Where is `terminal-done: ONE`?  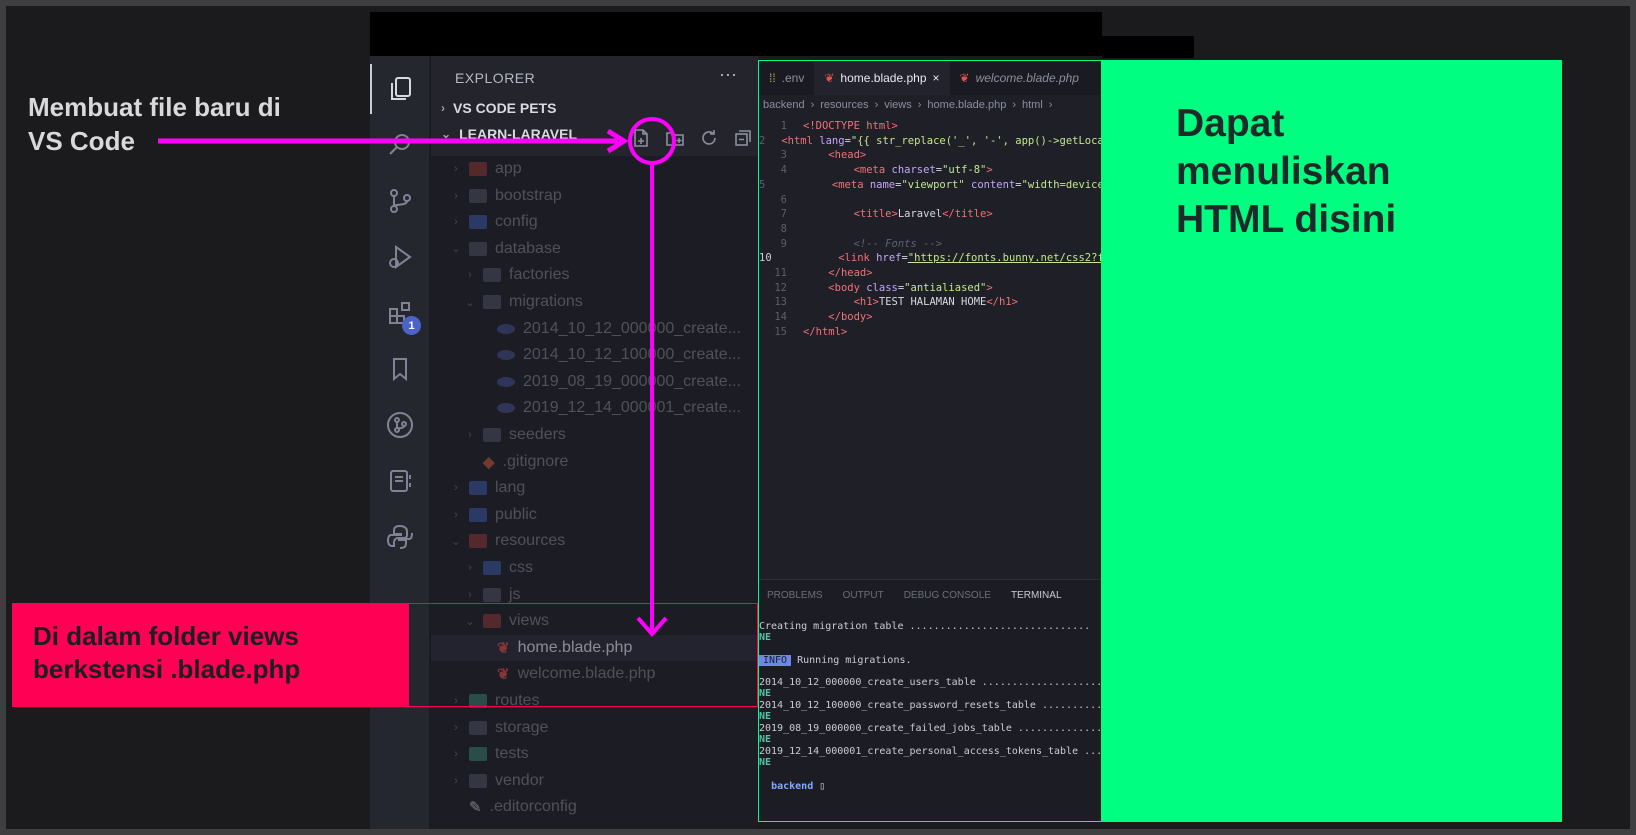
terminal-done: ONE is located at coordinates (765, 762).